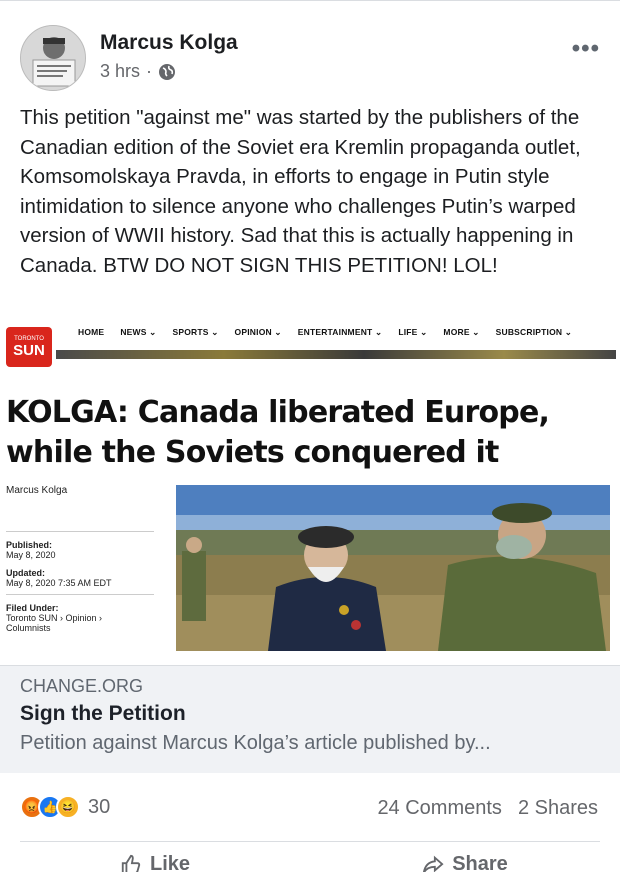  Describe the element at coordinates (534, 332) in the screenshot. I see `nav-subscription: SUBSCRIPTION ⌄` at that location.